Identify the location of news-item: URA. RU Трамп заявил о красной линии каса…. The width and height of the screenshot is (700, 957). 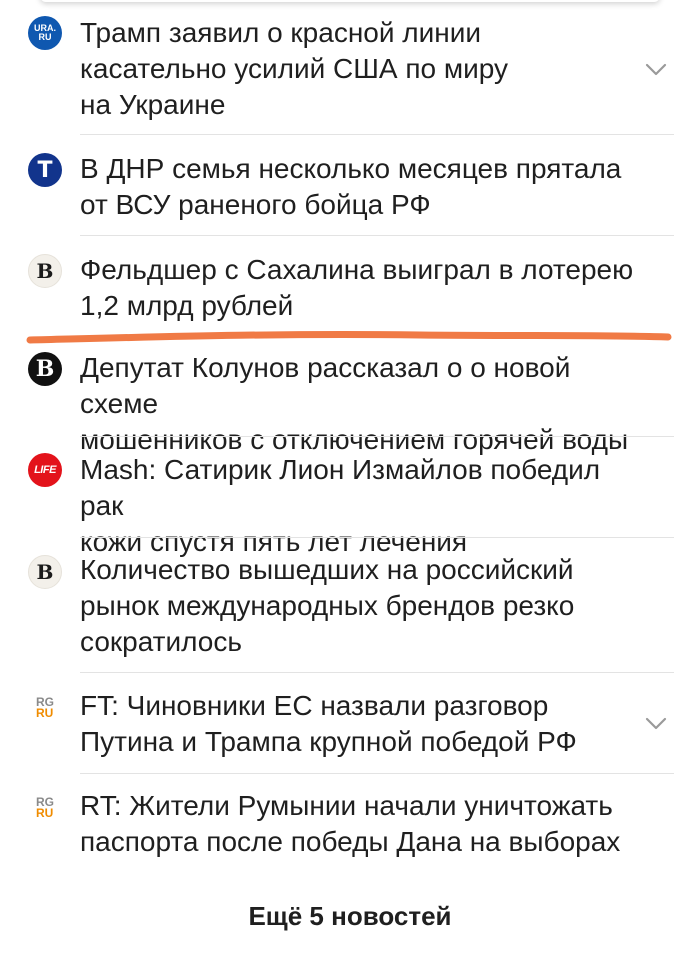
(350, 68).